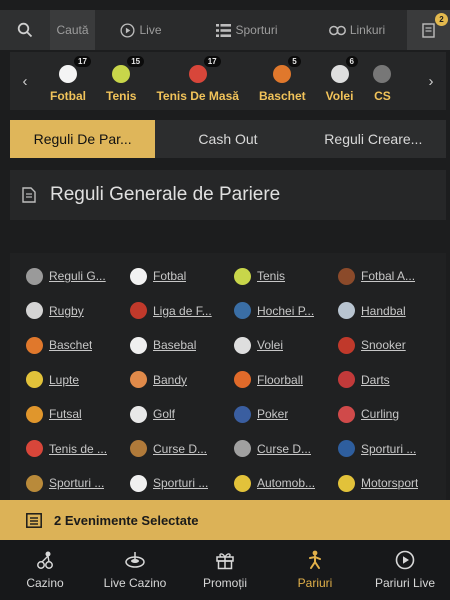  I want to click on nav-live: Live, so click(141, 30).